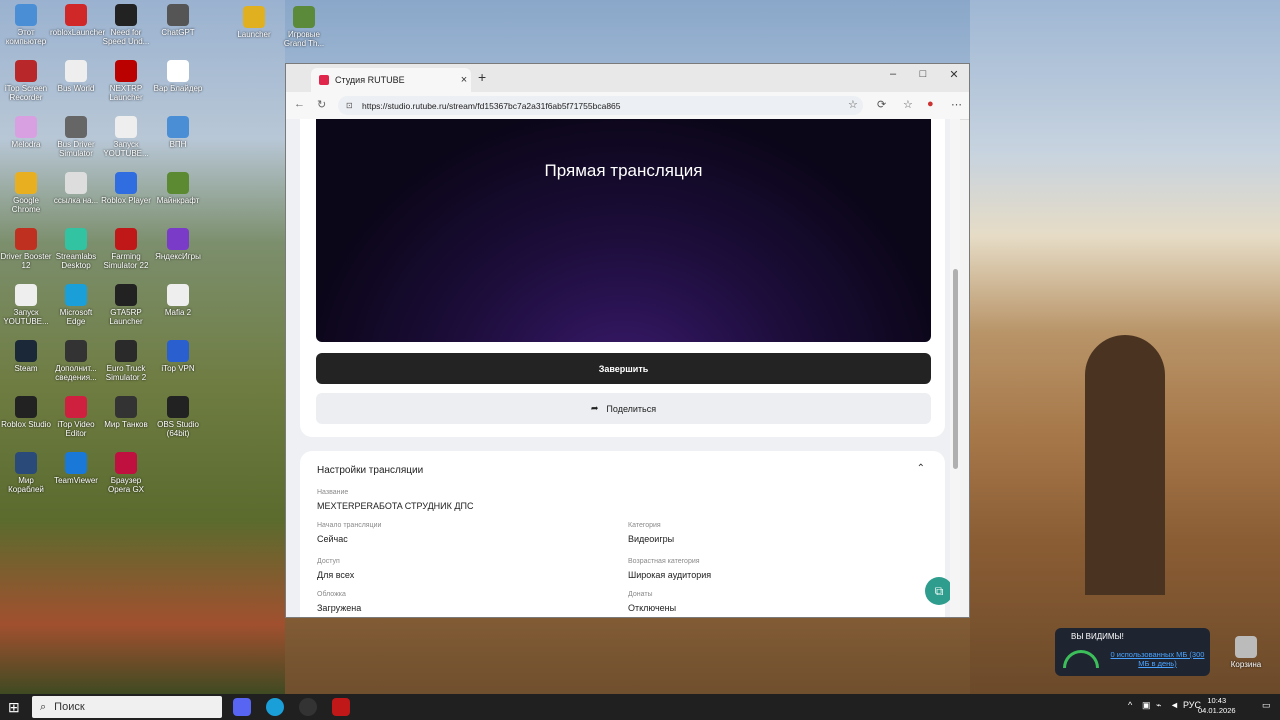 This screenshot has width=1280, height=720. Describe the element at coordinates (881, 104) in the screenshot. I see `extensions-icon: ⟳` at that location.